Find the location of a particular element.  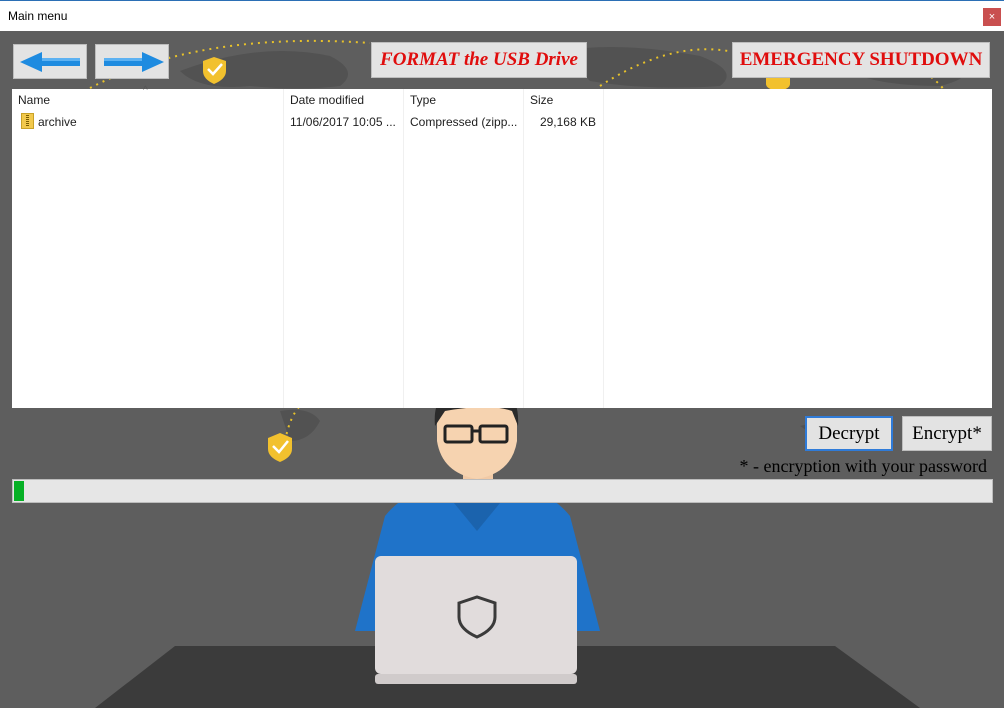

back-button is located at coordinates (50, 61).